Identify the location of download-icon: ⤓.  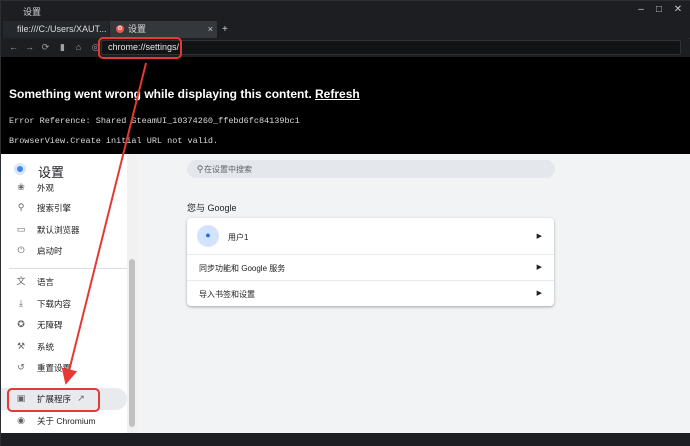
(21, 303).